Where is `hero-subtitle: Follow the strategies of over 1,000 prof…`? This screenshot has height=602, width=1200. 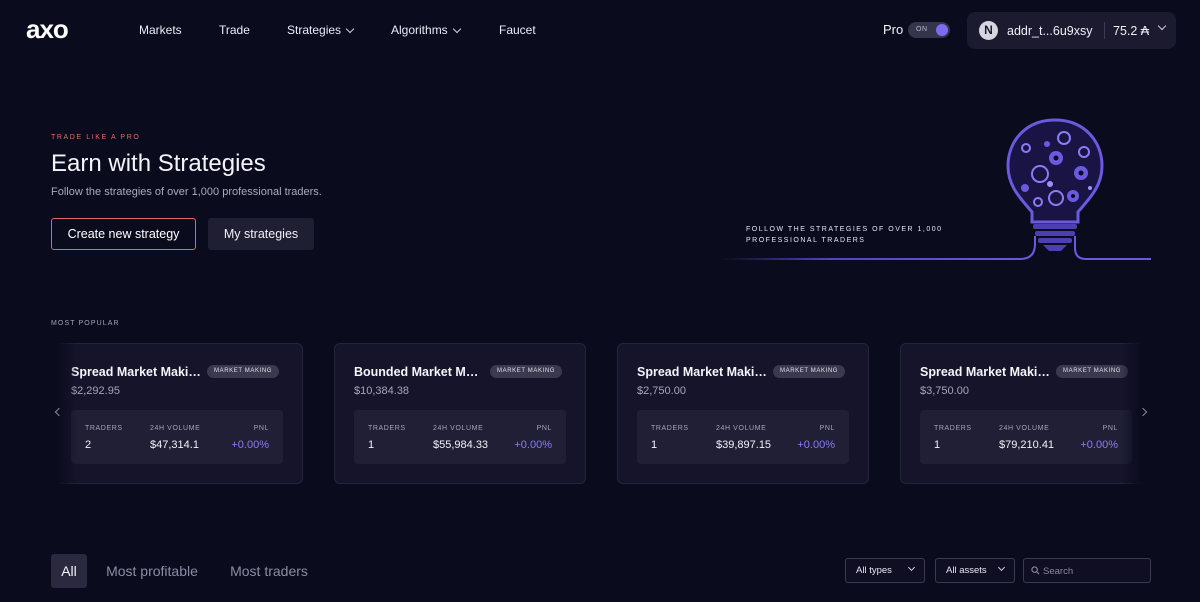 hero-subtitle: Follow the strategies of over 1,000 prof… is located at coordinates (186, 192).